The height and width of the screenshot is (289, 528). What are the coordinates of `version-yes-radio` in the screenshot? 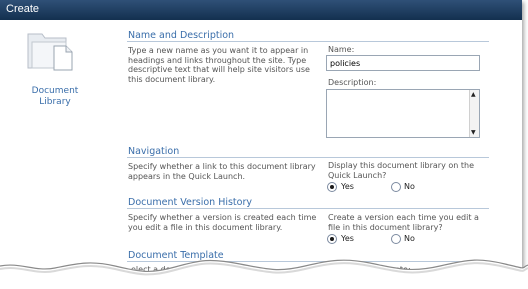 It's located at (332, 239).